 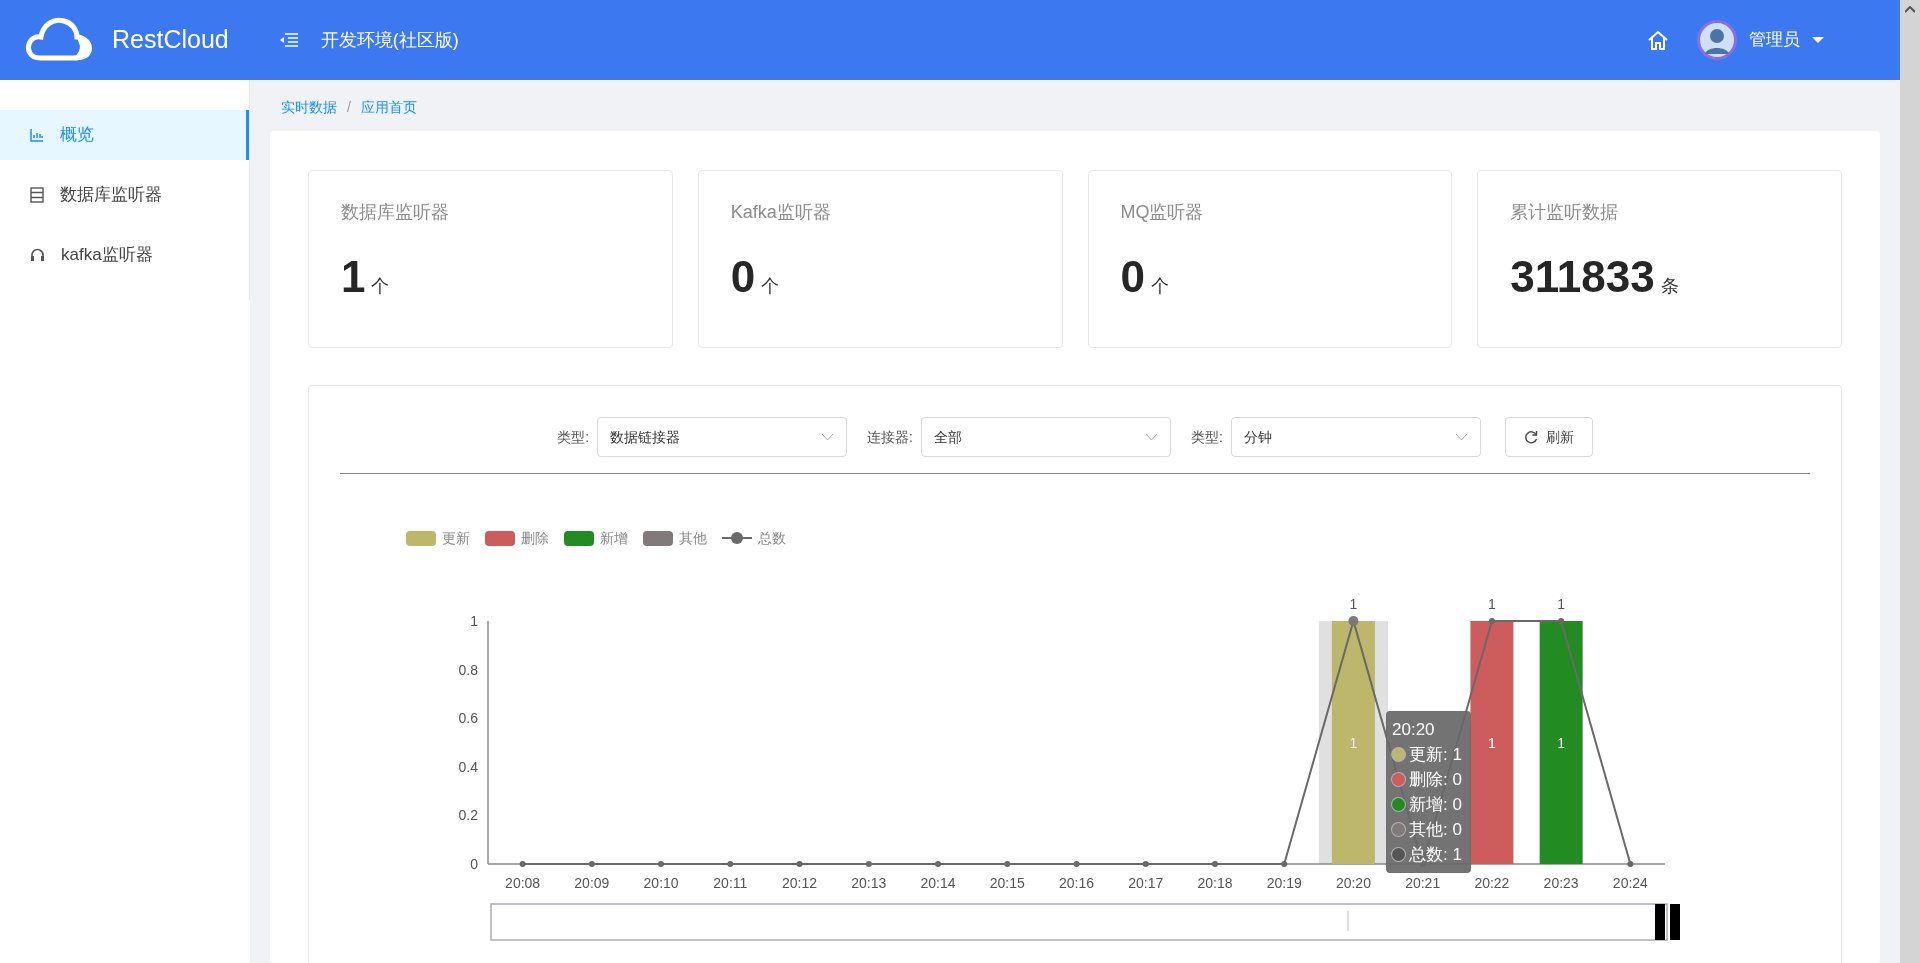 What do you see at coordinates (780, 212) in the screenshot?
I see `stat-label: Kafka监听器` at bounding box center [780, 212].